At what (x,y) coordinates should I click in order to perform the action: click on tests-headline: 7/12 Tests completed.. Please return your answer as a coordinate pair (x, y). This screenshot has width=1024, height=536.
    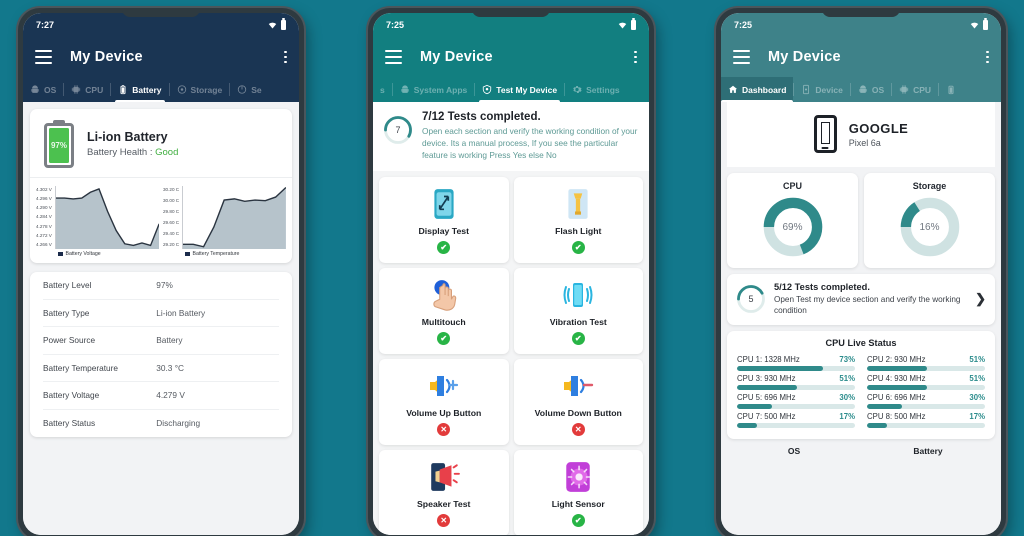
    Looking at the image, I should click on (481, 117).